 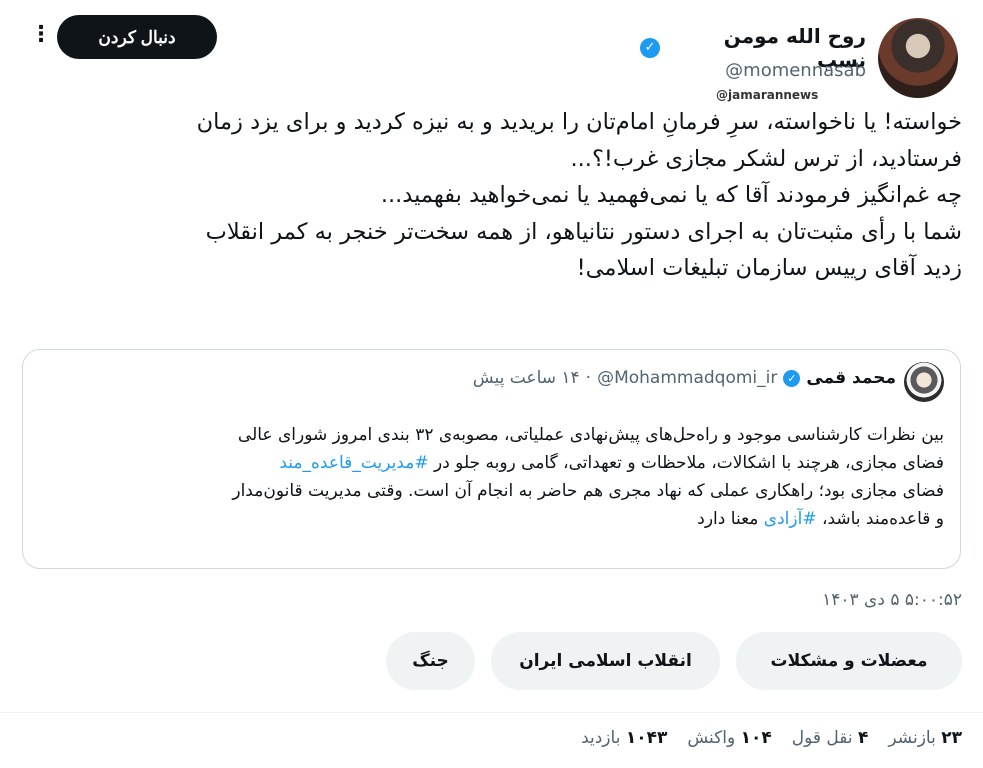 What do you see at coordinates (880, 519) in the screenshot?
I see `quote-line-text: و قاعده‌مند باشد،` at bounding box center [880, 519].